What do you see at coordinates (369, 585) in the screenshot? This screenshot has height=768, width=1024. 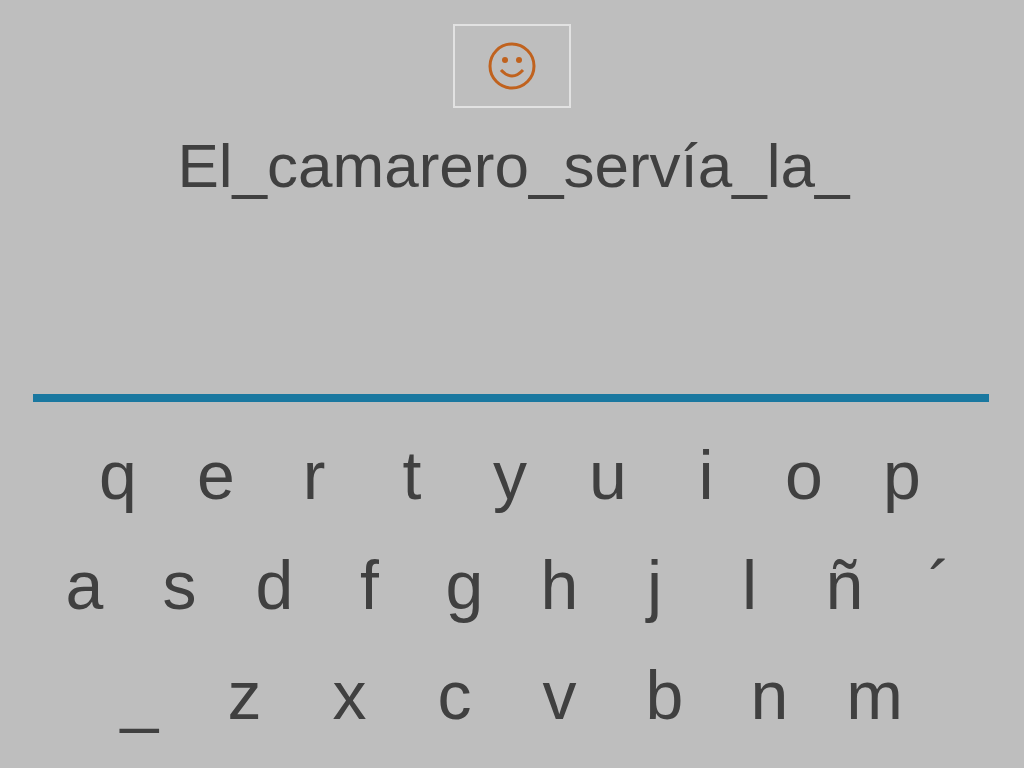 I see `letter-key: f` at bounding box center [369, 585].